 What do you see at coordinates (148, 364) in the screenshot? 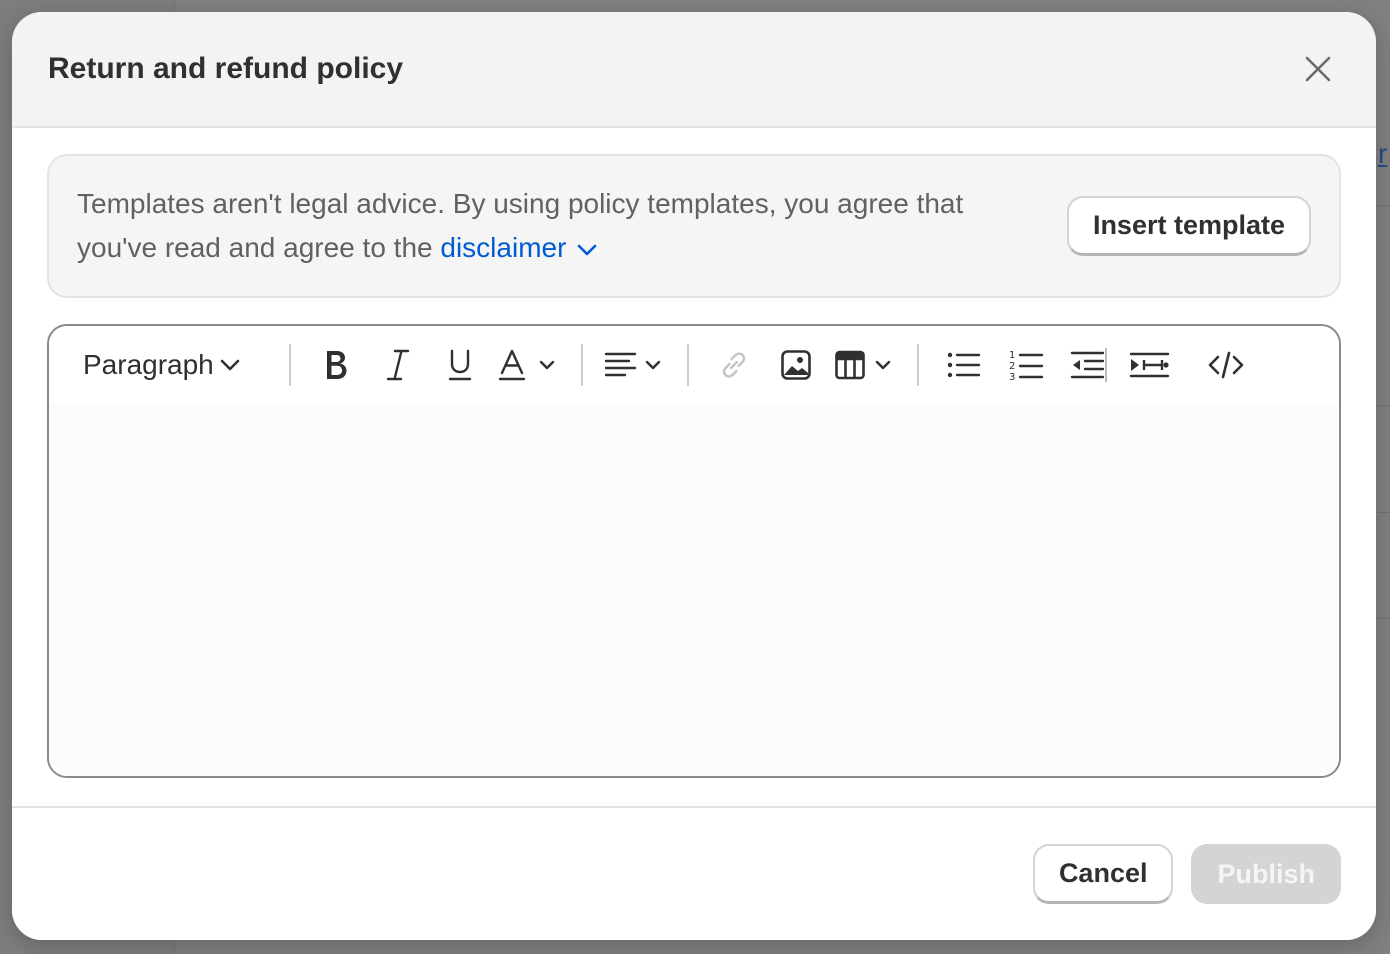
I see `format-select-value: Paragraph` at bounding box center [148, 364].